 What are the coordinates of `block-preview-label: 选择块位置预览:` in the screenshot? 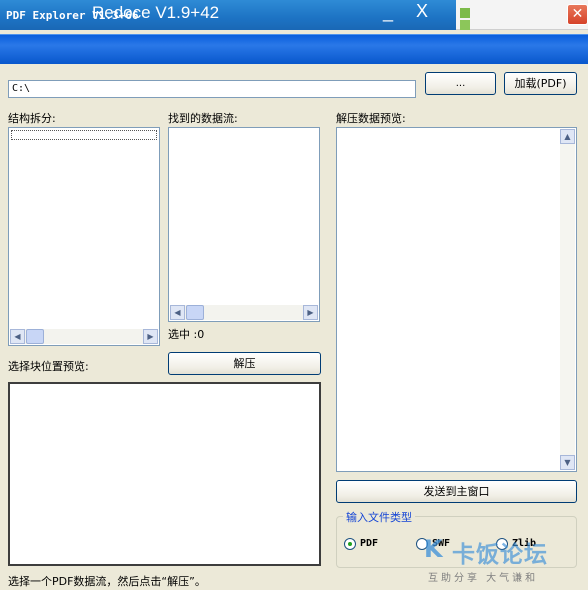 It's located at (48, 366).